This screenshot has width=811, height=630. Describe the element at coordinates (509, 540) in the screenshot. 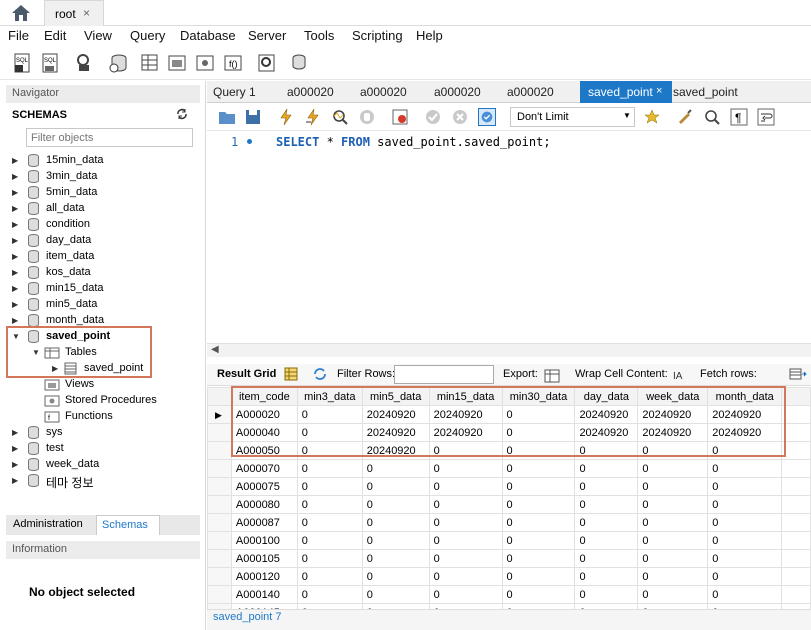

I see `table-row: A000100 0 0 0 0 0 0 0` at that location.